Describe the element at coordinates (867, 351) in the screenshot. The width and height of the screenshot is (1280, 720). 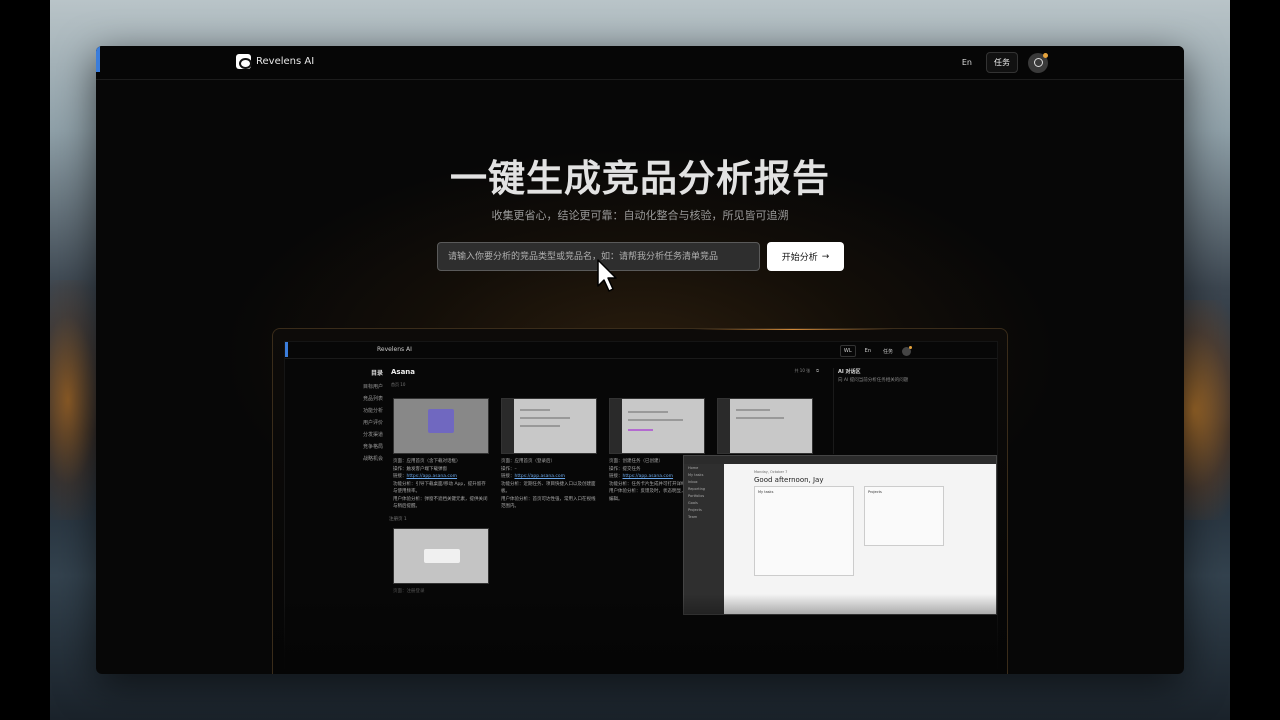
I see `preview-nav-chip: En` at that location.